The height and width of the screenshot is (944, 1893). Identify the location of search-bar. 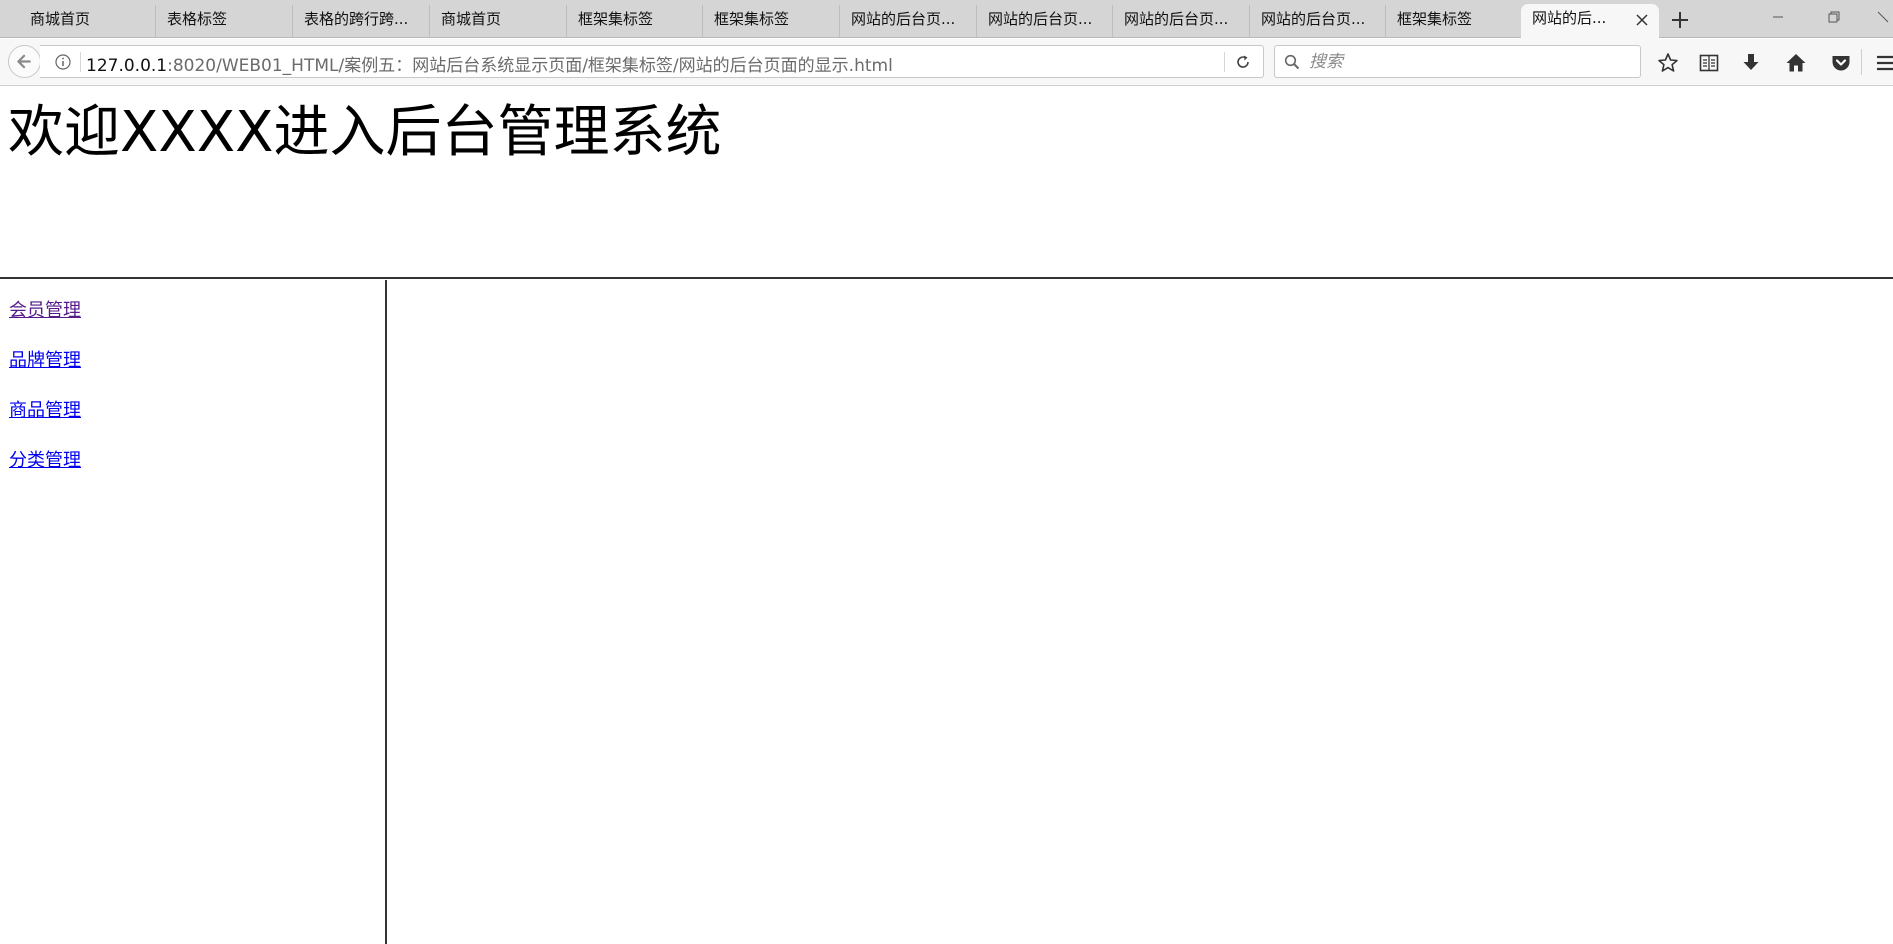
(1457, 61).